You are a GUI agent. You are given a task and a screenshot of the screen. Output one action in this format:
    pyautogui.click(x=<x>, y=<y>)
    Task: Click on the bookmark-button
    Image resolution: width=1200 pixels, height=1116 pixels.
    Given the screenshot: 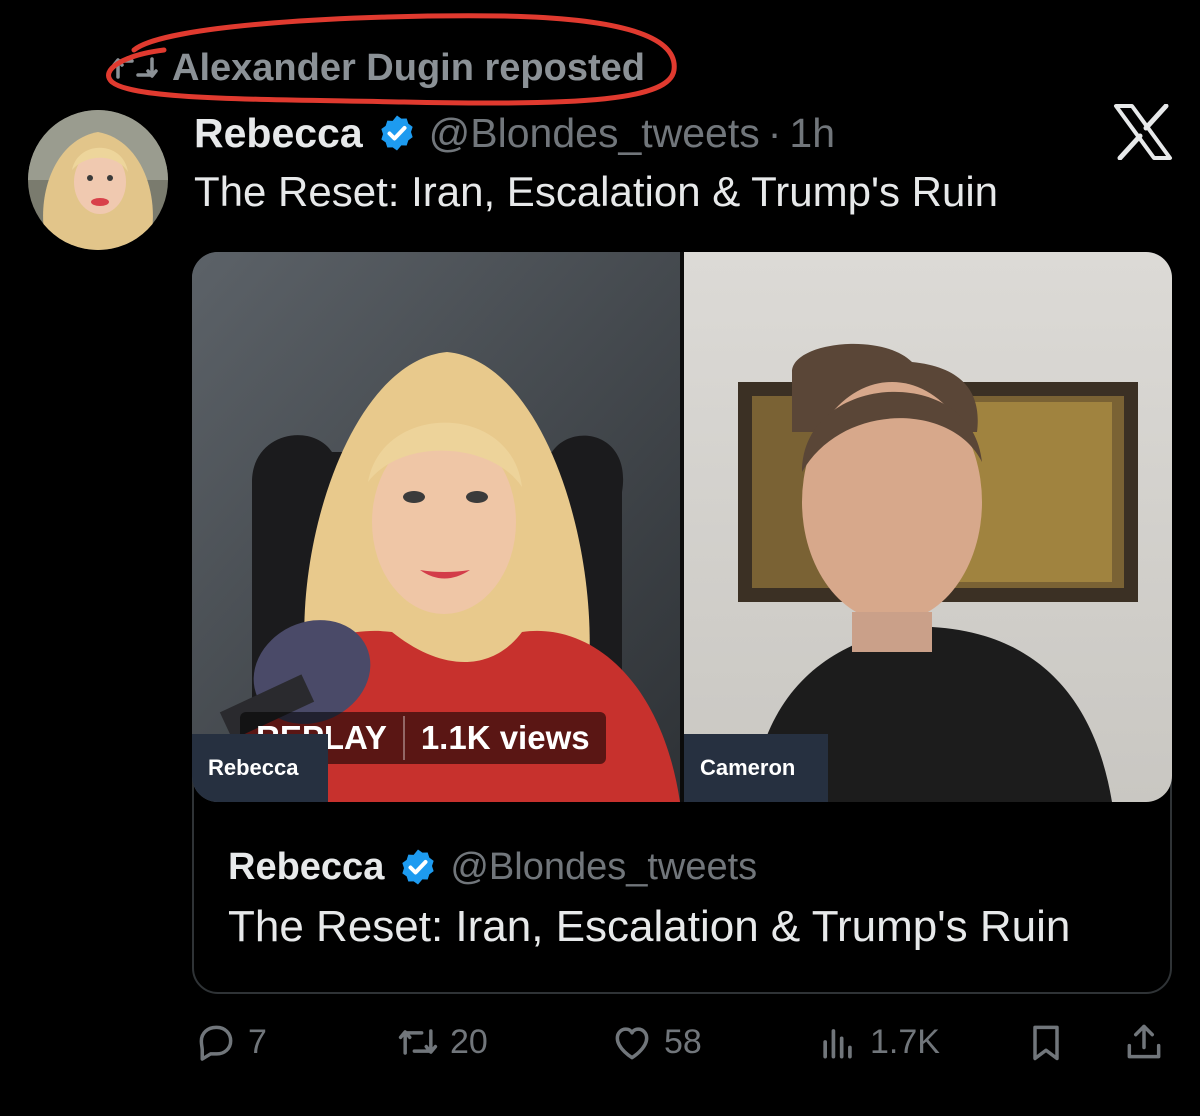 What is the action you would take?
    pyautogui.click(x=1046, y=1042)
    